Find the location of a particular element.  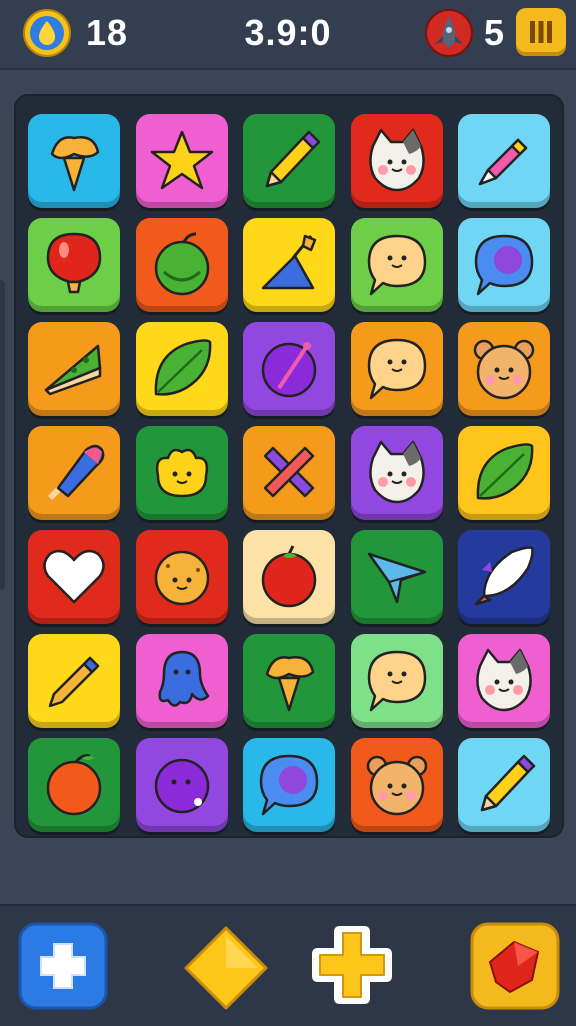

star-icon is located at coordinates (181, 160).